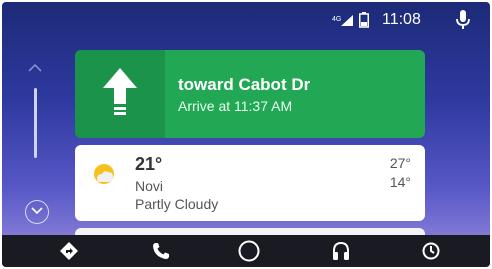 The width and height of the screenshot is (492, 269). Describe the element at coordinates (336, 19) in the screenshot. I see `svg-text: 4G` at that location.